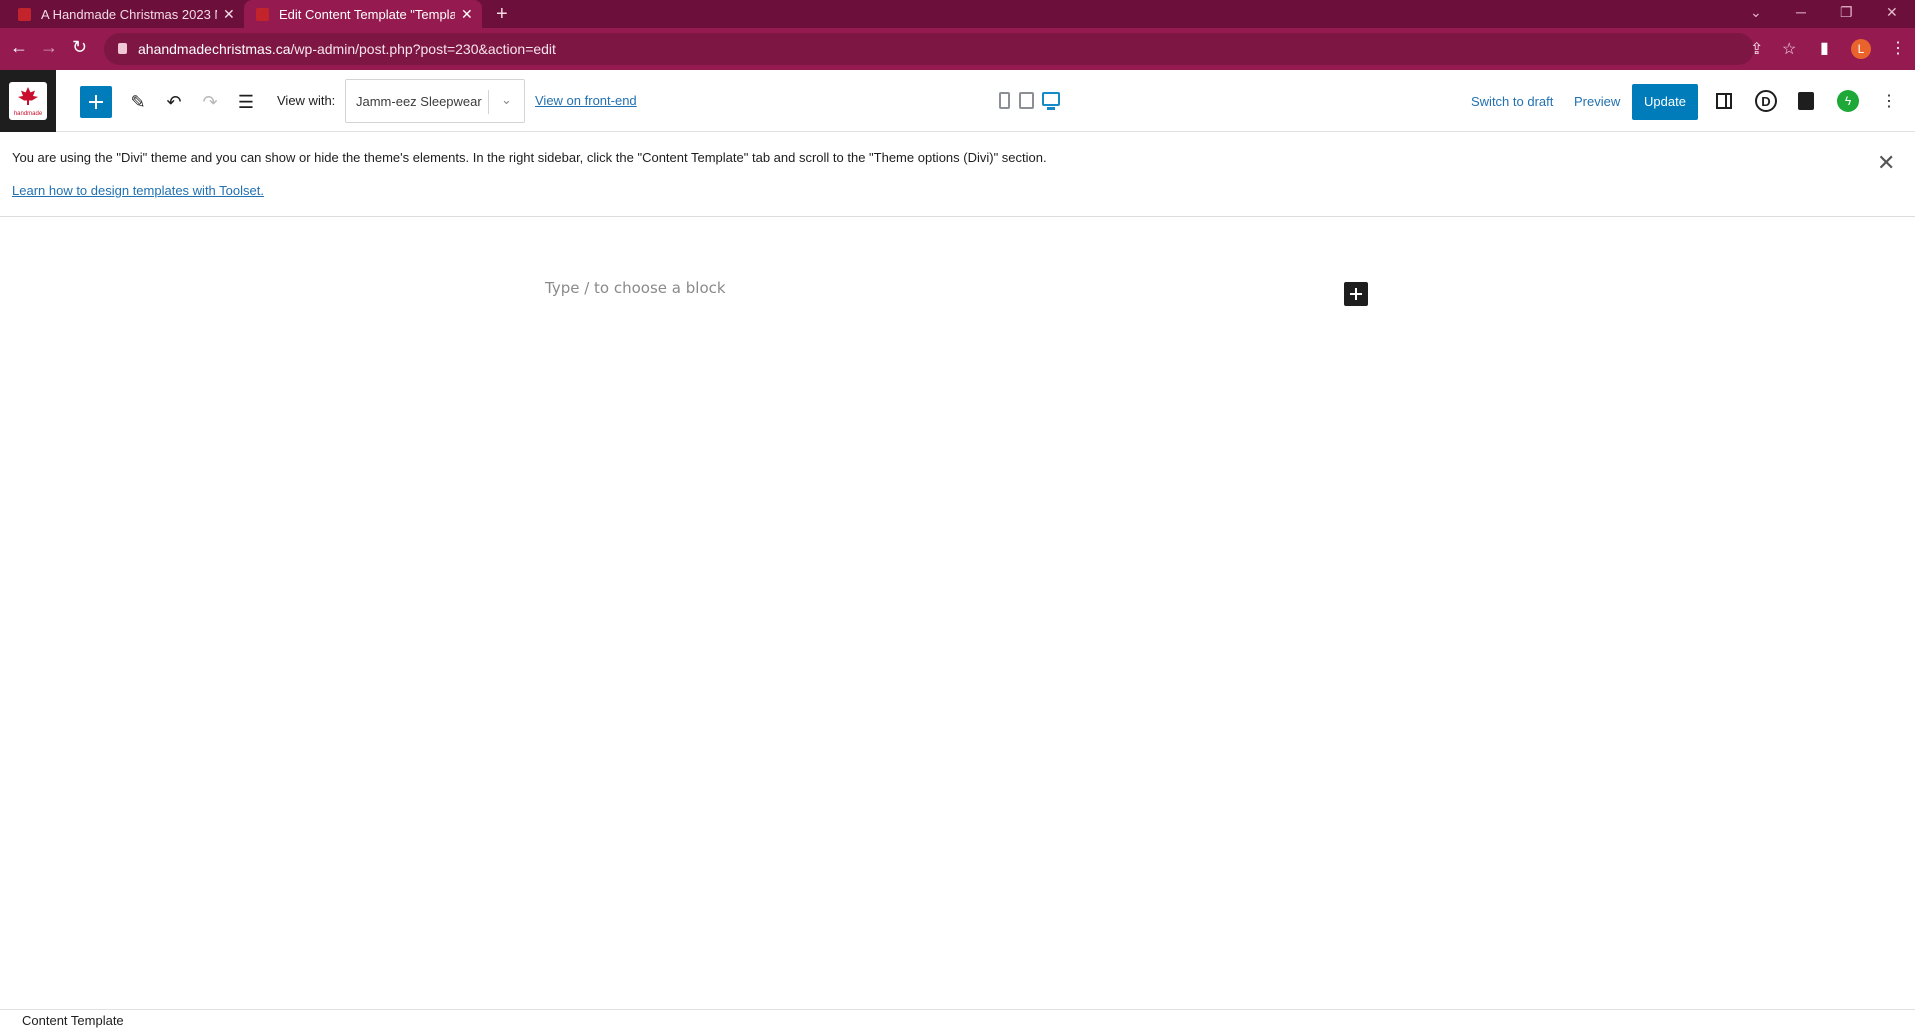 The image size is (1915, 1028). Describe the element at coordinates (1026, 100) in the screenshot. I see `tablet-preview-icon` at that location.